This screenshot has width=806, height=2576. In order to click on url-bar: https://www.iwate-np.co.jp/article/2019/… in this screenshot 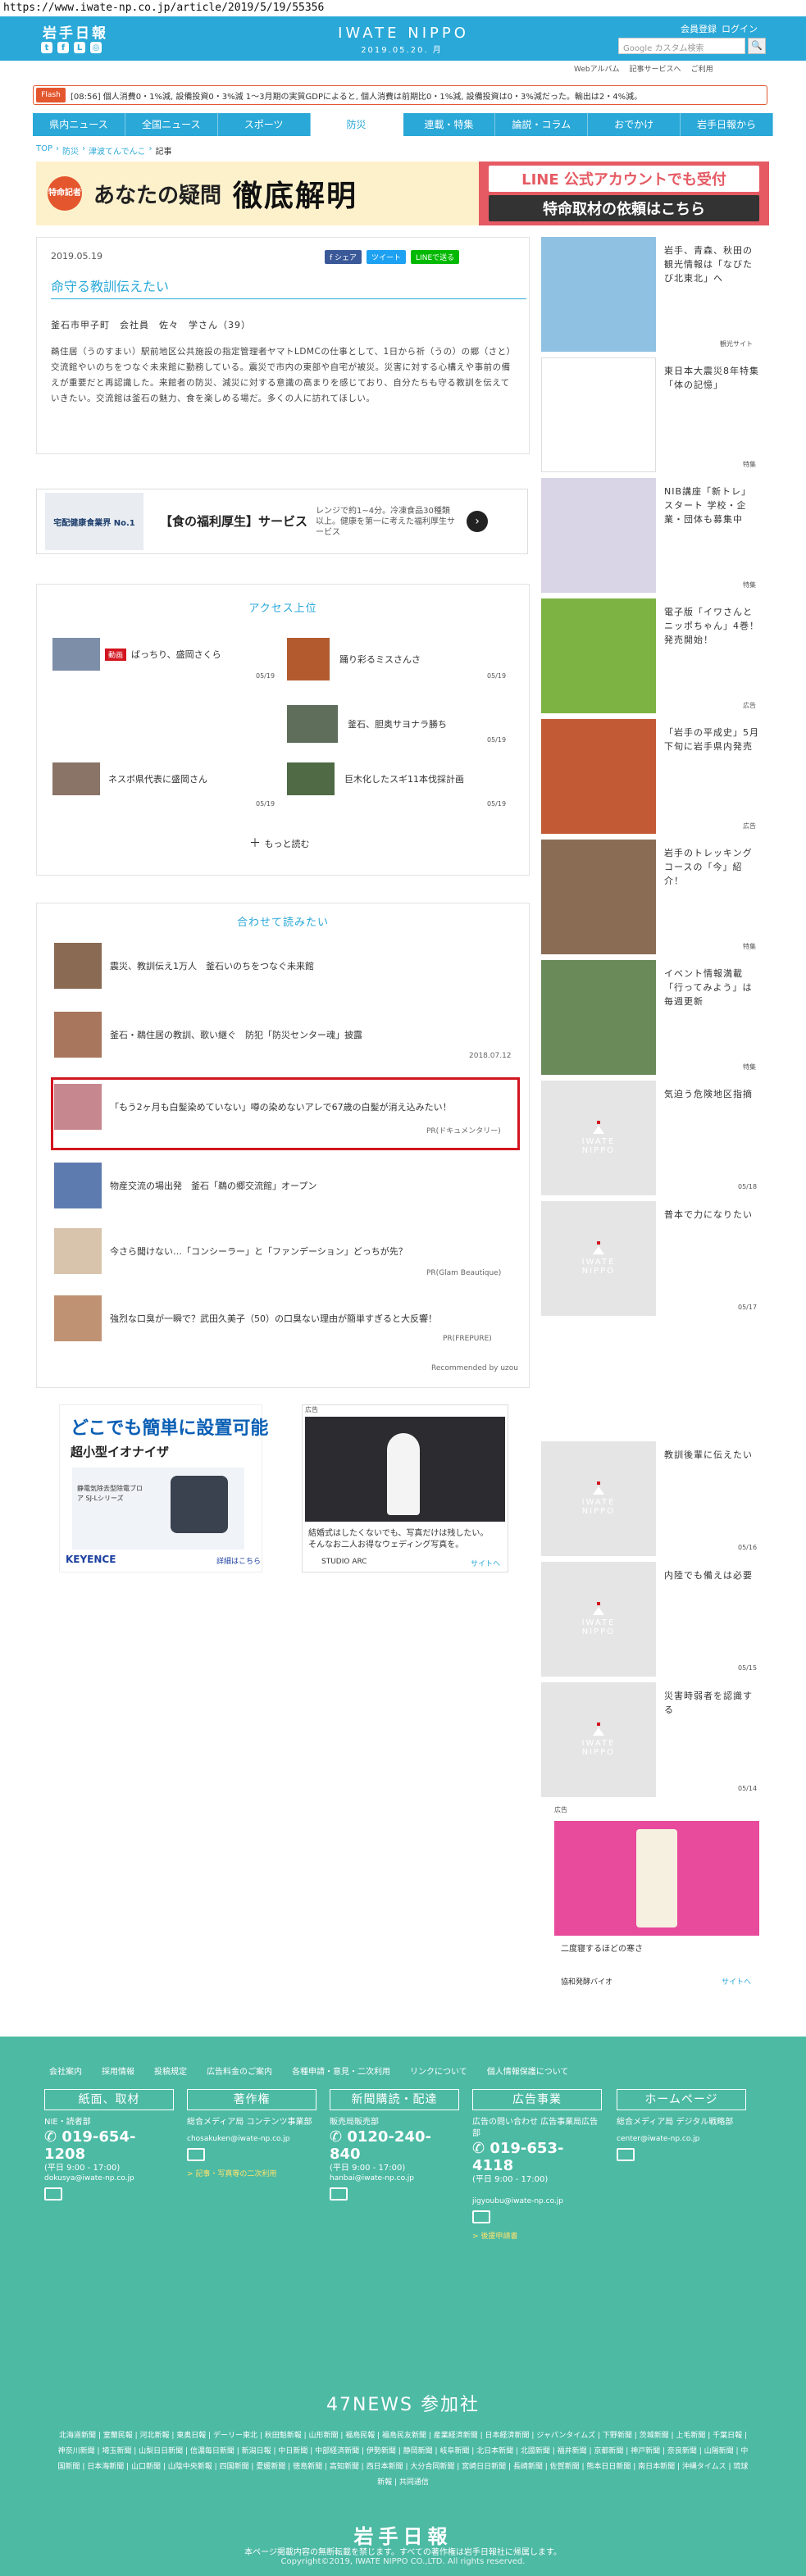, I will do `click(403, 8)`.